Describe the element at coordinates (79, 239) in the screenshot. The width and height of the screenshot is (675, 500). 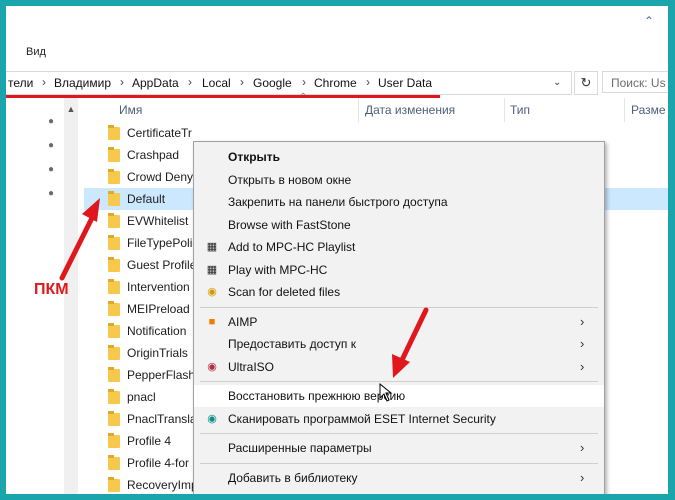
I see `annotation-arrow-left` at that location.